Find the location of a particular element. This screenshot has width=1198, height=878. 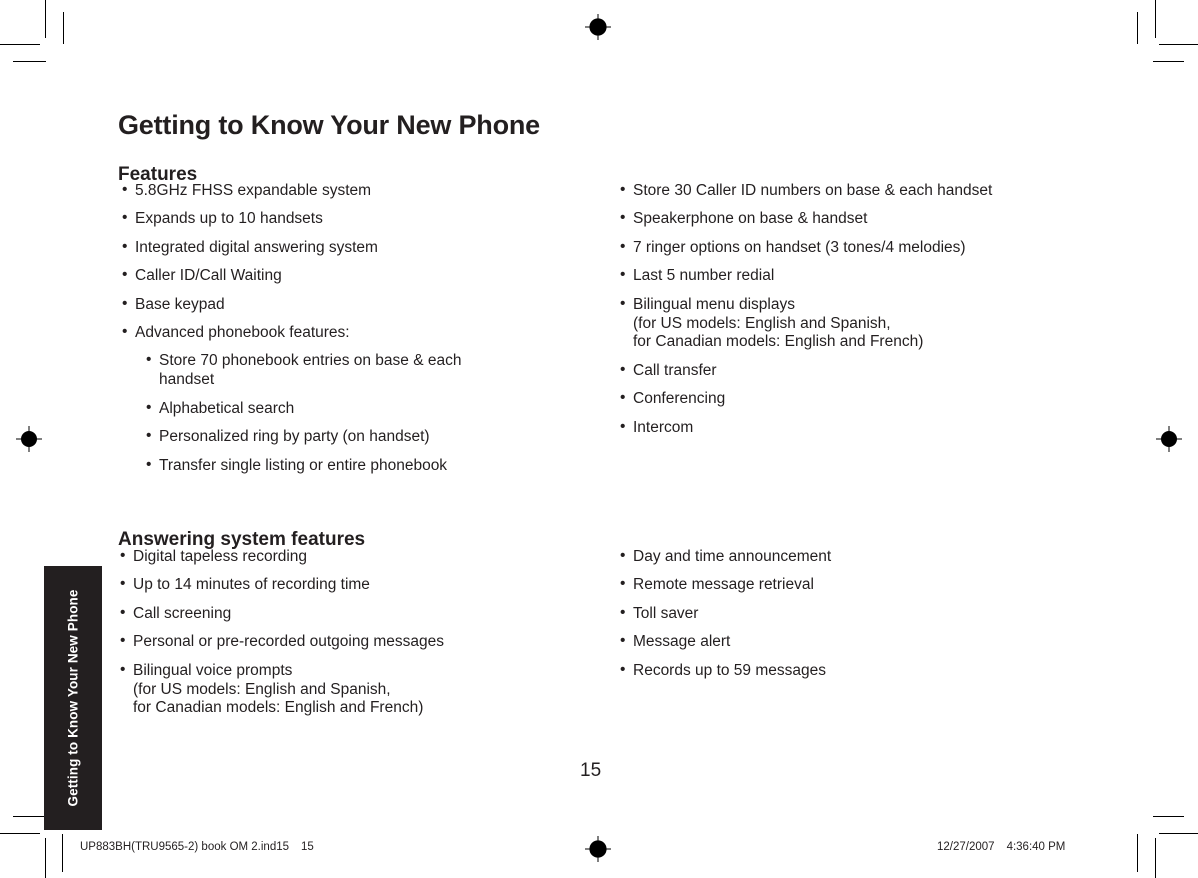

crop-mark-top-right-horizontal-outer is located at coordinates (1178, 44).